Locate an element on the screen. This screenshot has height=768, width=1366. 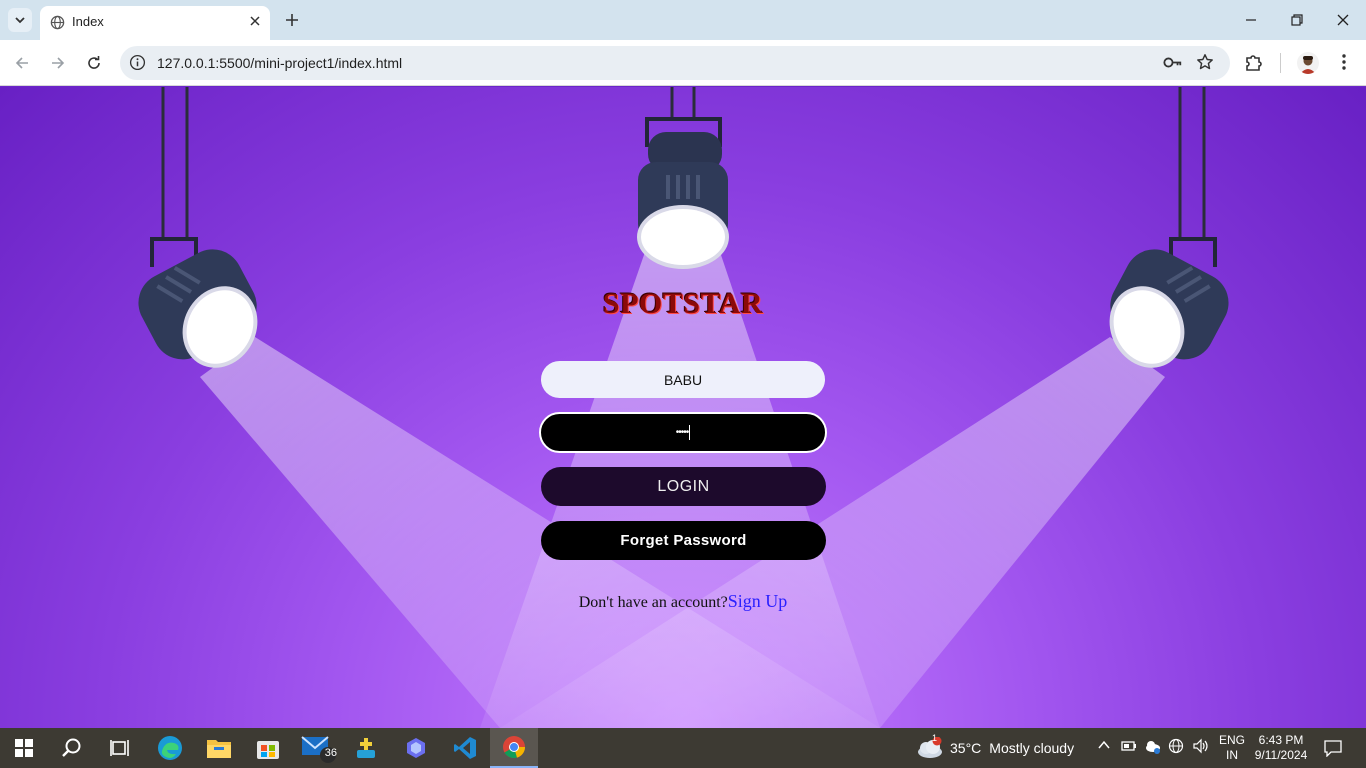
bookmark-star-icon is located at coordinates (1205, 64).